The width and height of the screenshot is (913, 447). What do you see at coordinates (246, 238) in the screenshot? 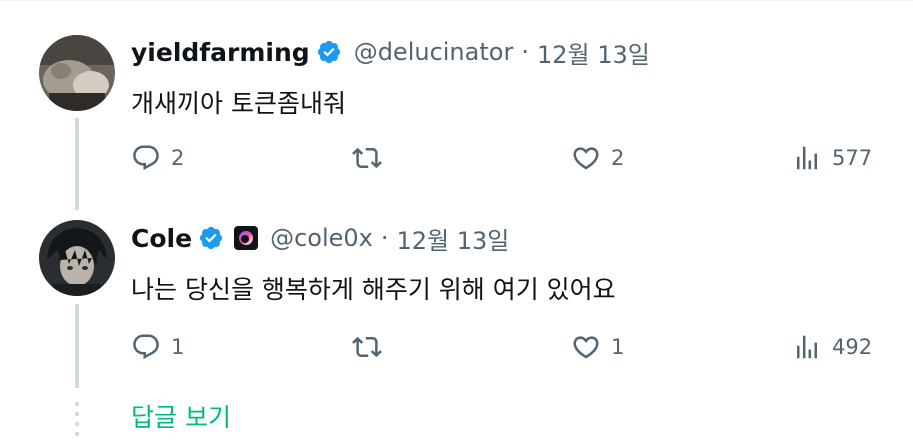
I see `affiliation-badge-icon` at bounding box center [246, 238].